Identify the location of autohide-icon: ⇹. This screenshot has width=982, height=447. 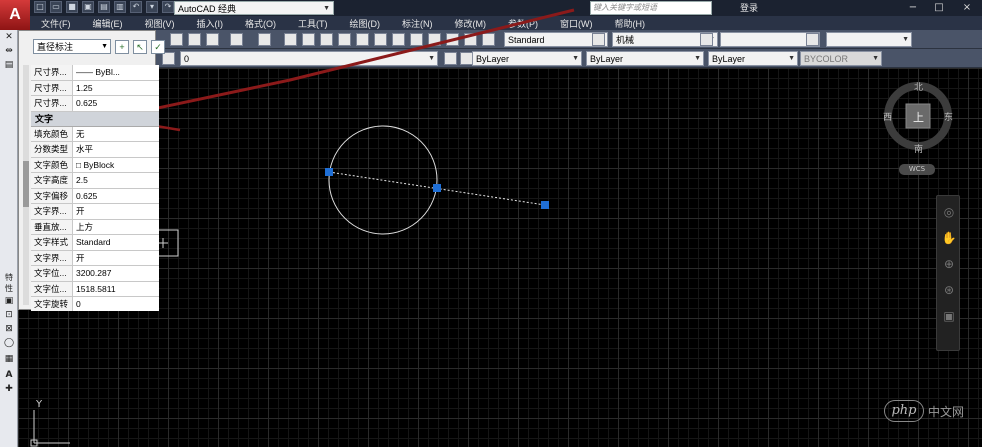
(9, 51).